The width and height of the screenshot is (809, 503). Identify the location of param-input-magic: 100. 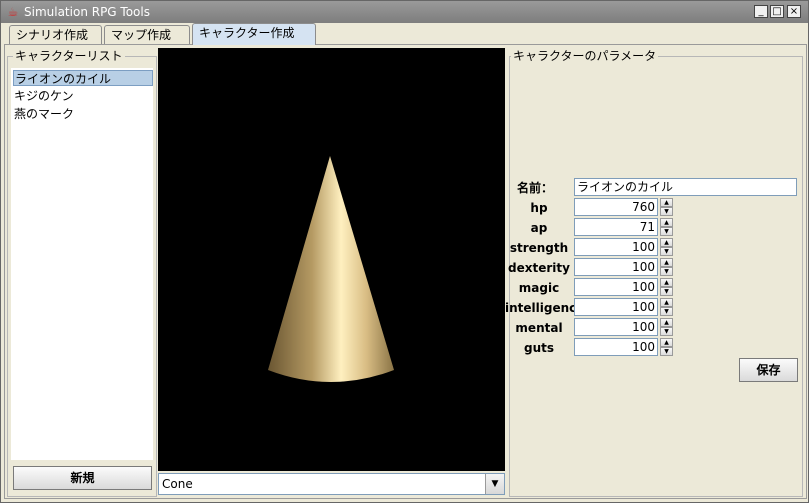
(616, 287).